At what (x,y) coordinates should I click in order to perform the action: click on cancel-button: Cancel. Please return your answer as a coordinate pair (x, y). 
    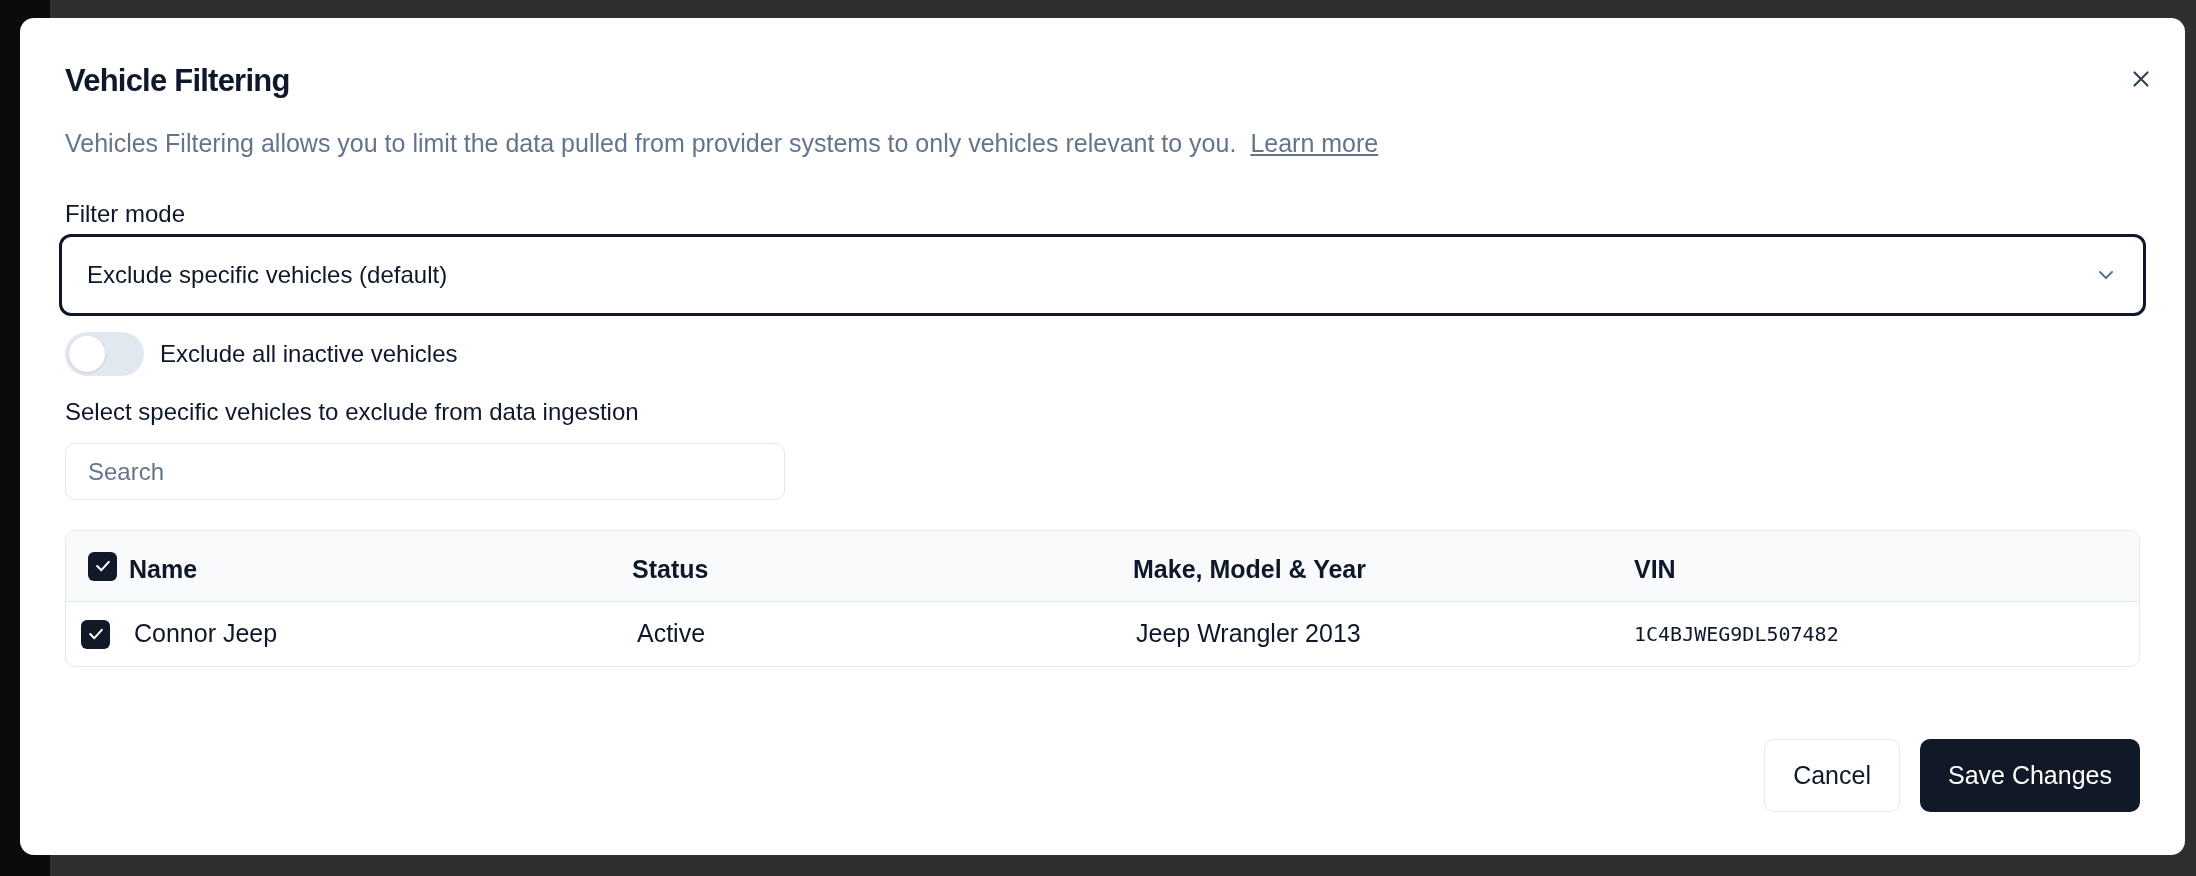
    Looking at the image, I should click on (1832, 775).